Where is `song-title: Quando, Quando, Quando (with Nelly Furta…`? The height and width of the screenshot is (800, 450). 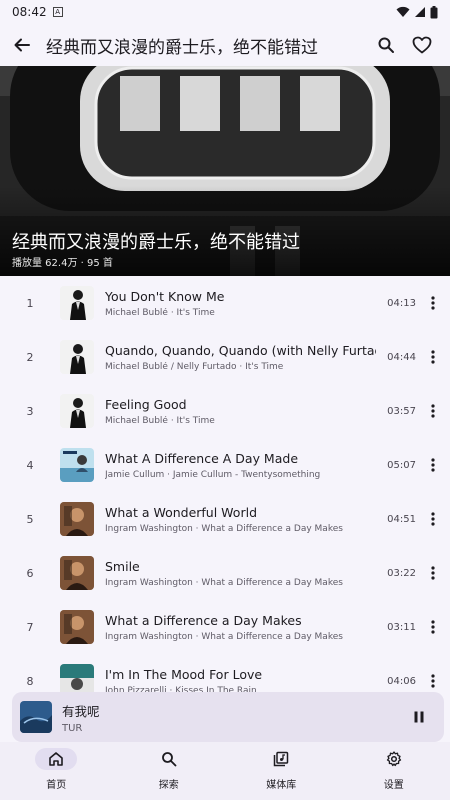
song-title: Quando, Quando, Quando (with Nelly Furta… is located at coordinates (240, 350).